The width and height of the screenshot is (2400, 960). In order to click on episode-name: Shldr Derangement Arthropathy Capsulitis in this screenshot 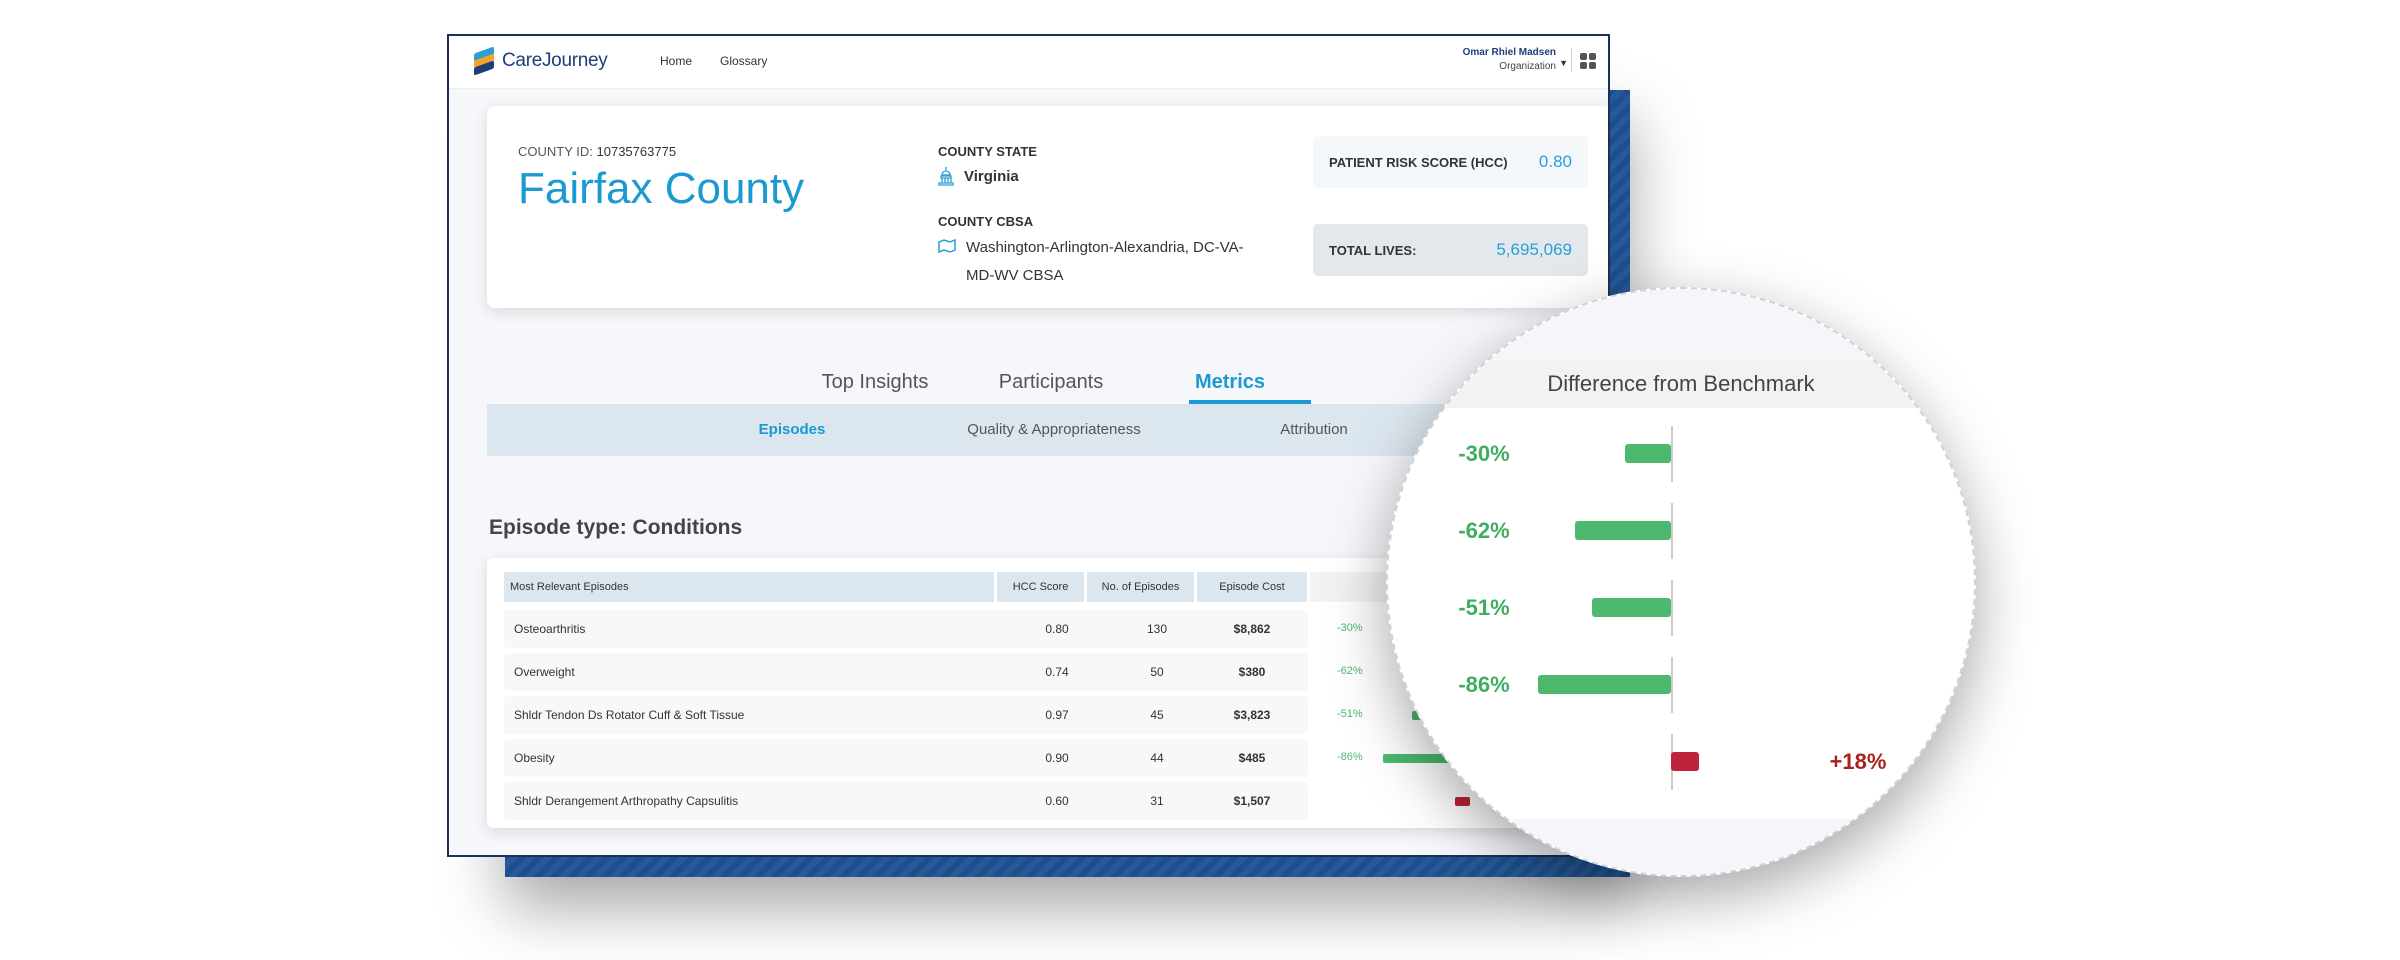, I will do `click(626, 801)`.